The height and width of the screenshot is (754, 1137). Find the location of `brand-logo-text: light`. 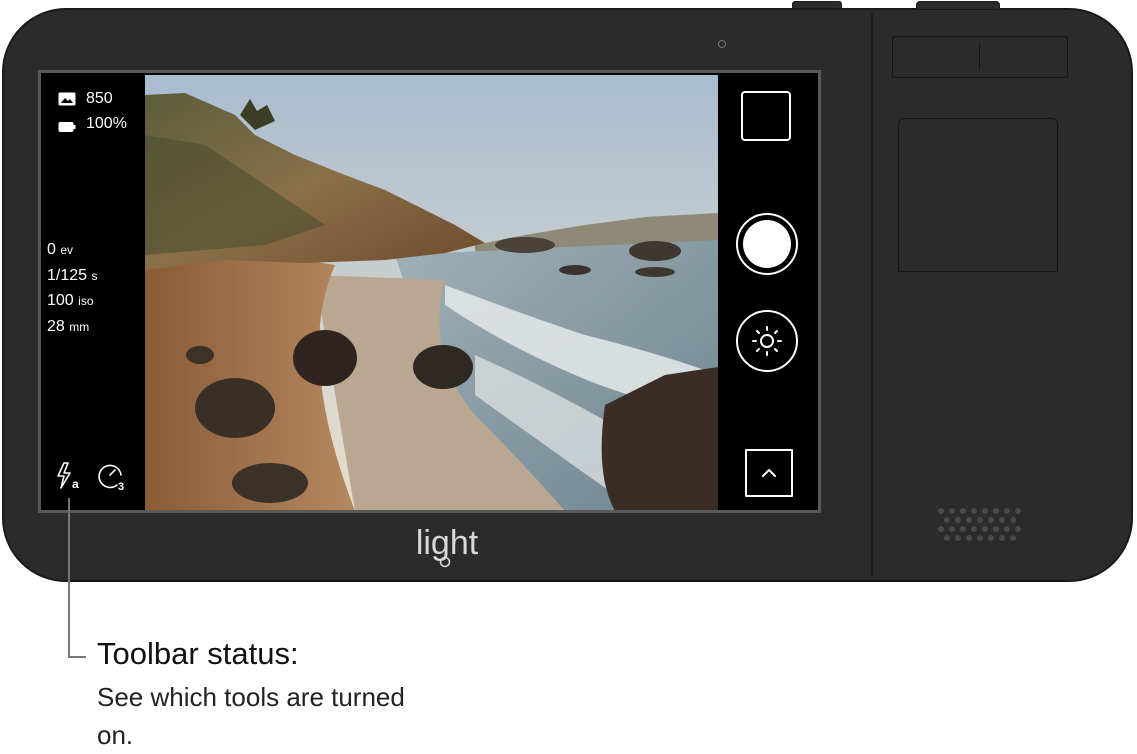

brand-logo-text: light is located at coordinates (447, 543).